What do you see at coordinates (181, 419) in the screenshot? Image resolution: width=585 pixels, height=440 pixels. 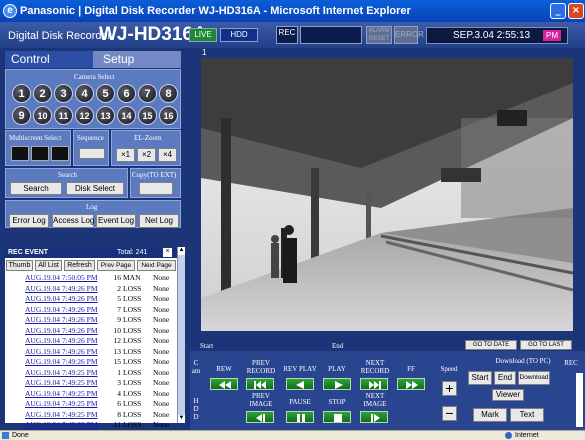 I see `scroll-down-icon: ▼` at bounding box center [181, 419].